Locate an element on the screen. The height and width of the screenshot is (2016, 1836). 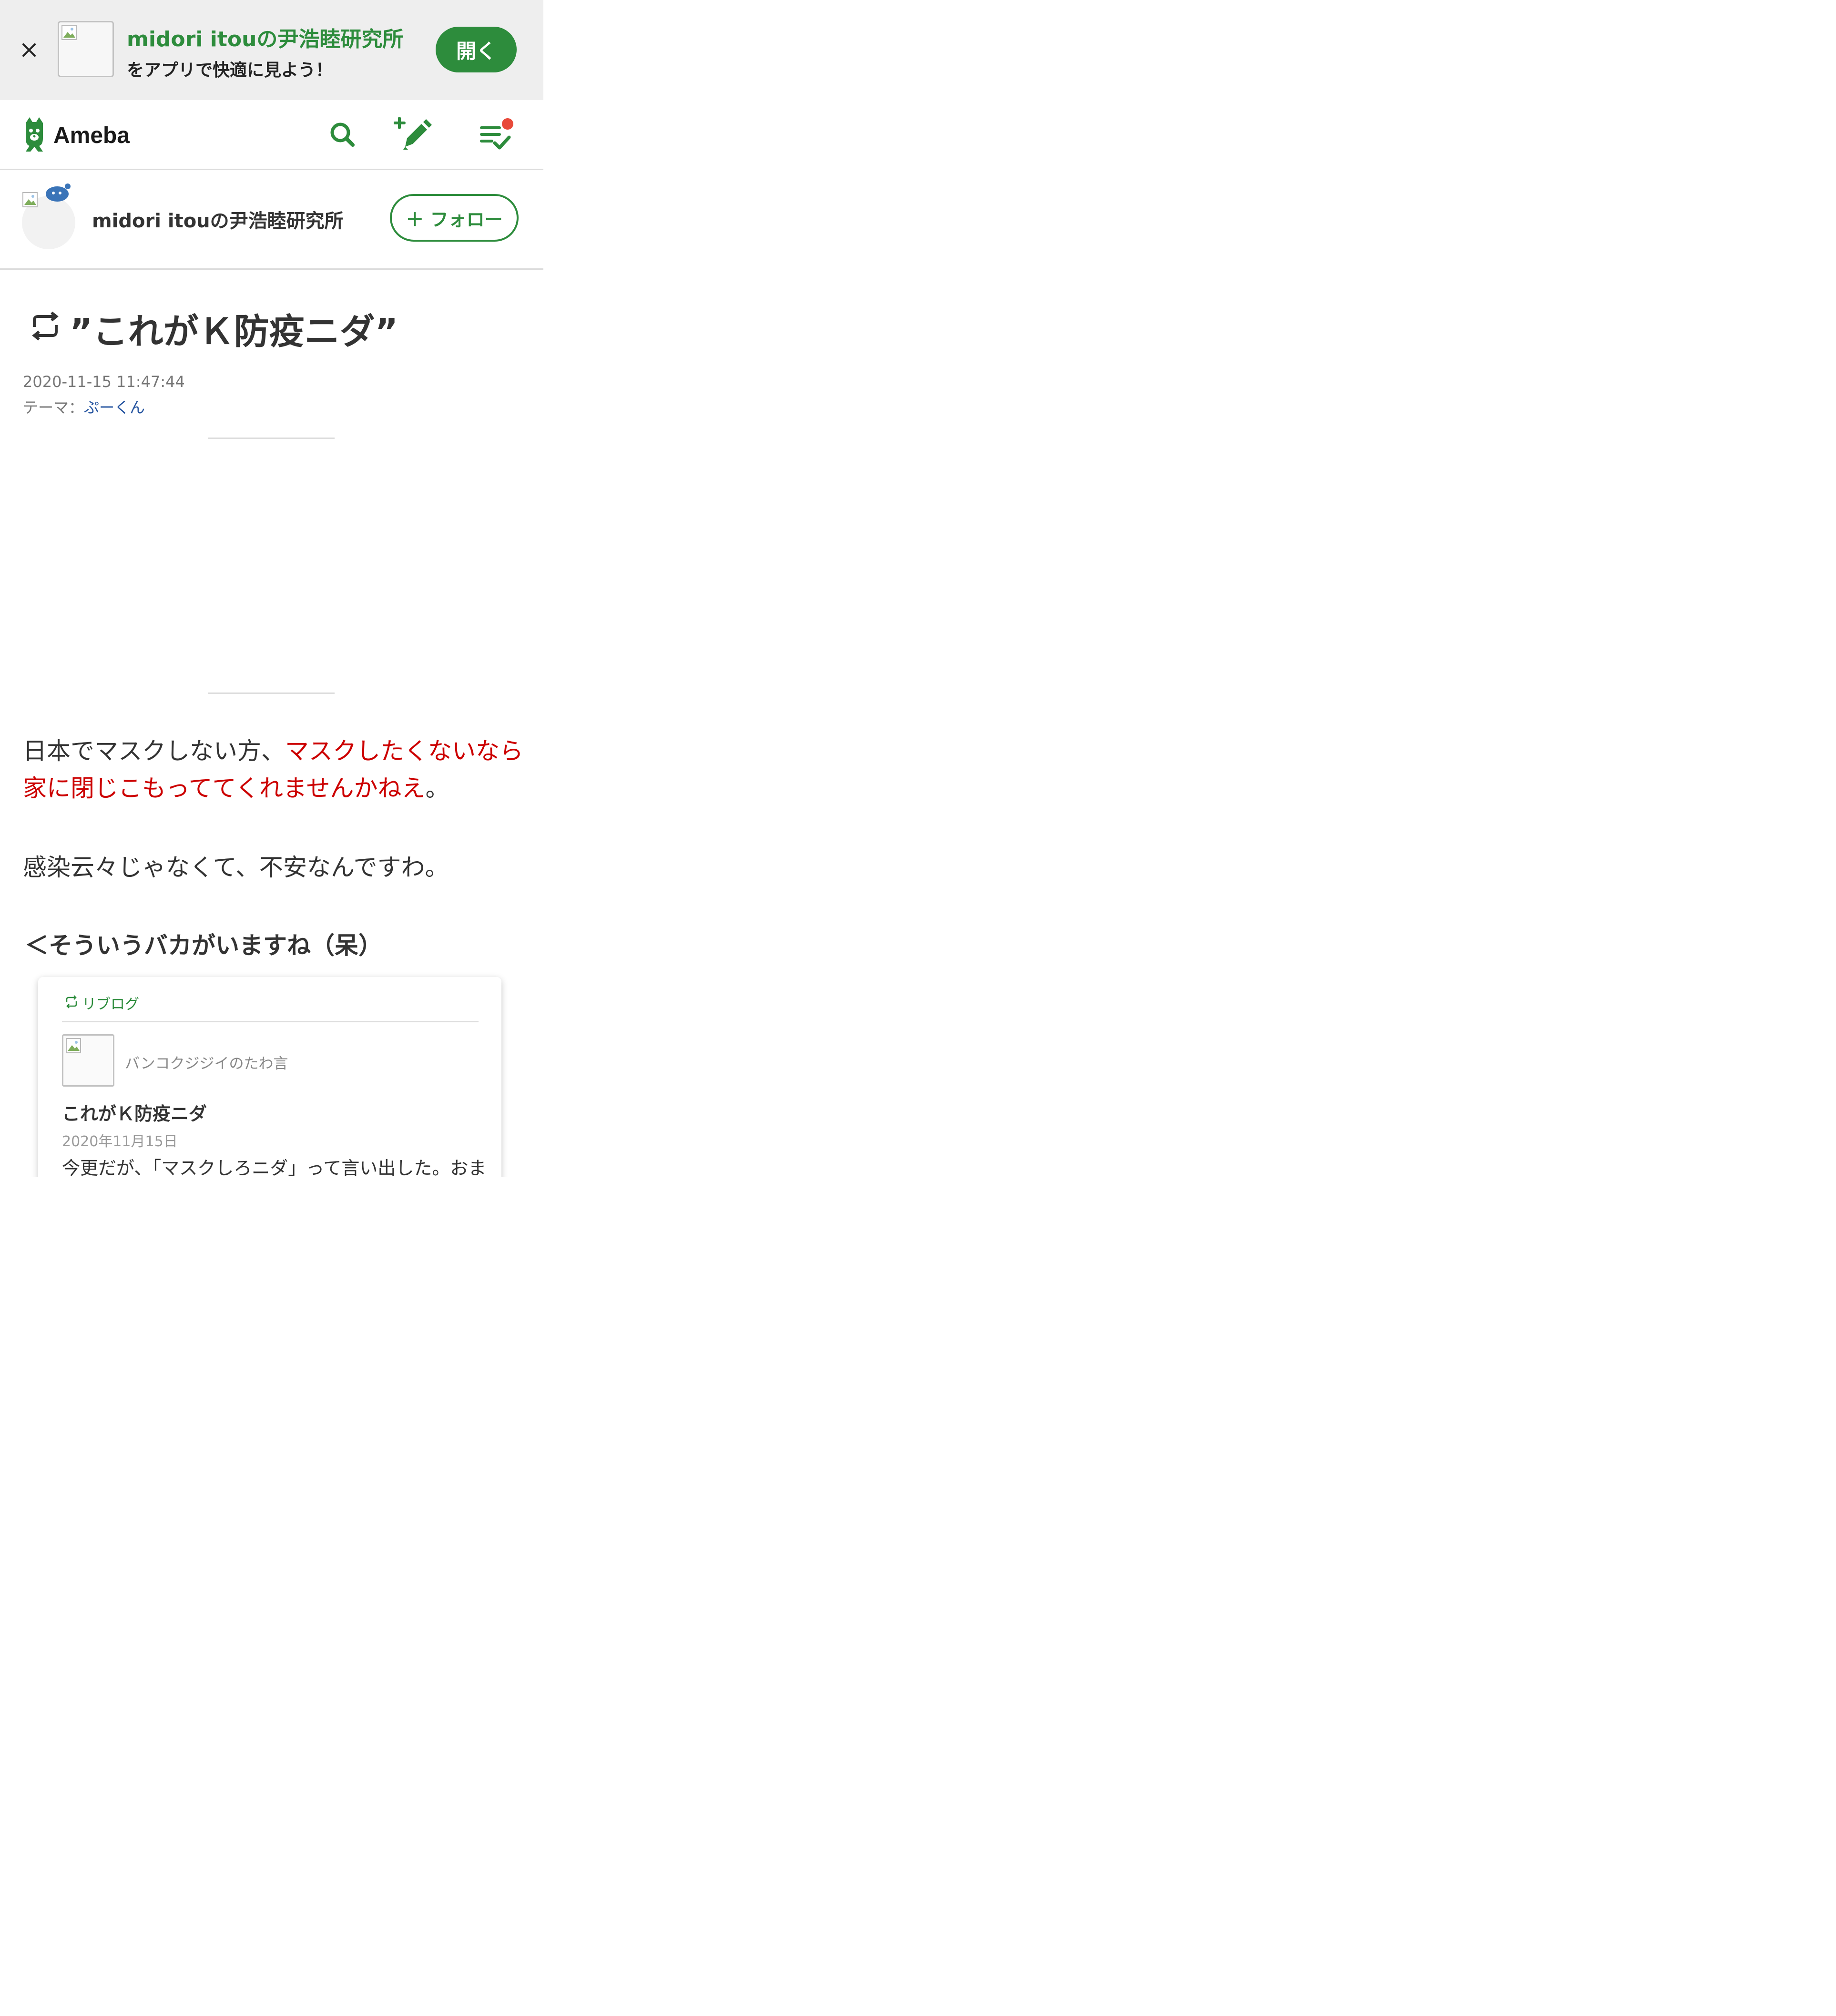
body-text: 。 is located at coordinates (437, 788).